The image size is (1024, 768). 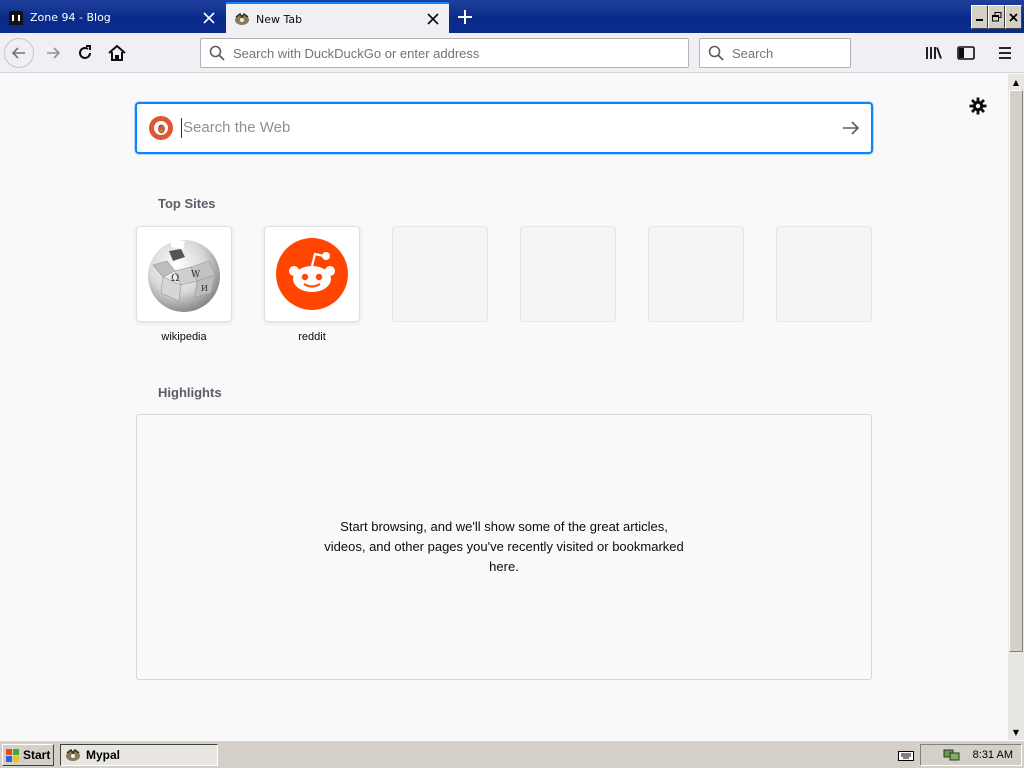 I want to click on forward-arrow-icon, so click(x=54, y=53).